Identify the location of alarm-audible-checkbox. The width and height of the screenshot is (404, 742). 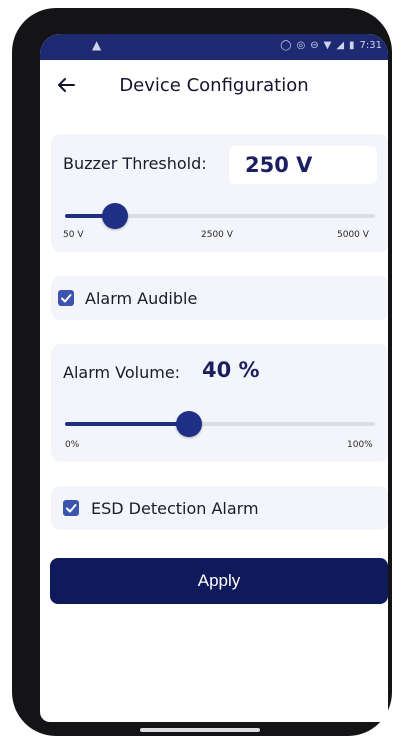
(66, 298).